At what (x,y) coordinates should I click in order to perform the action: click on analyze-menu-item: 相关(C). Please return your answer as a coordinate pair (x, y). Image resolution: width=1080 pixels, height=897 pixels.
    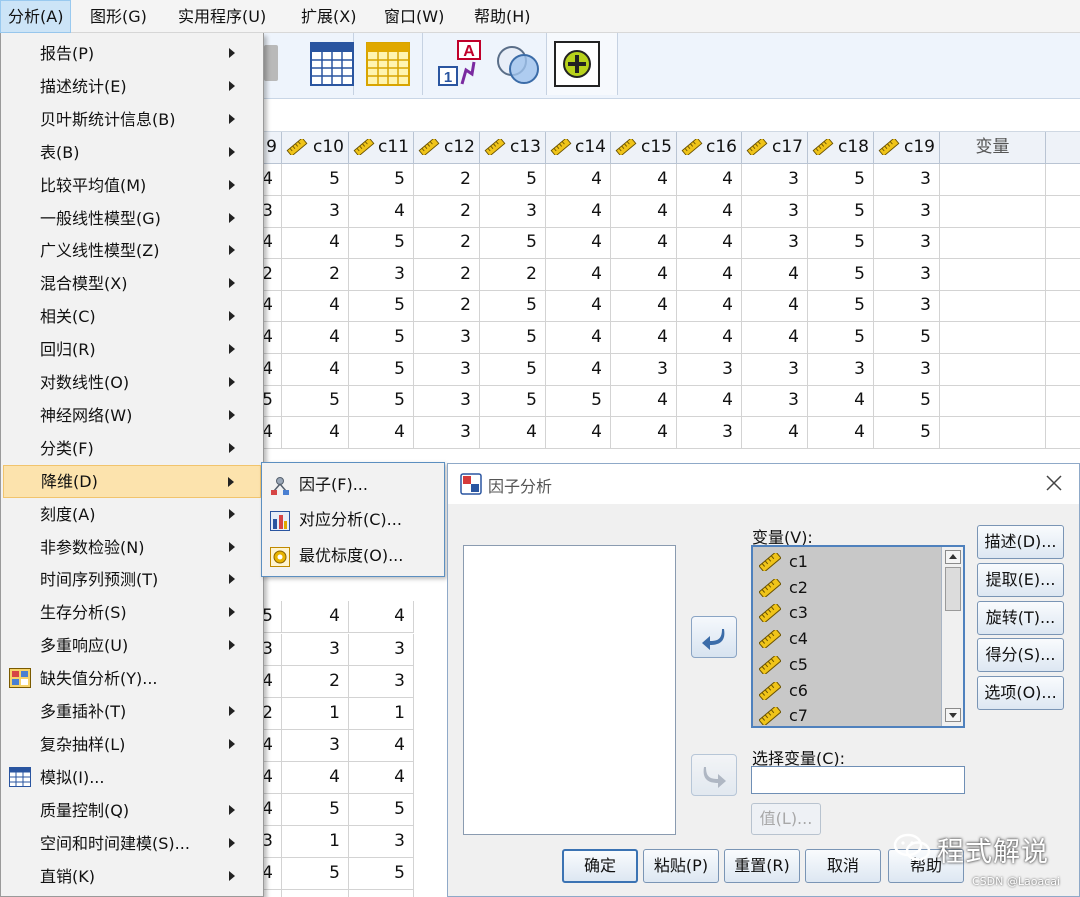
    Looking at the image, I should click on (132, 316).